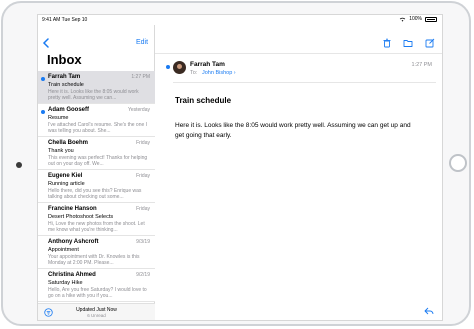 The image size is (474, 329). Describe the element at coordinates (63, 250) in the screenshot. I see `message-subject: Appointment` at that location.